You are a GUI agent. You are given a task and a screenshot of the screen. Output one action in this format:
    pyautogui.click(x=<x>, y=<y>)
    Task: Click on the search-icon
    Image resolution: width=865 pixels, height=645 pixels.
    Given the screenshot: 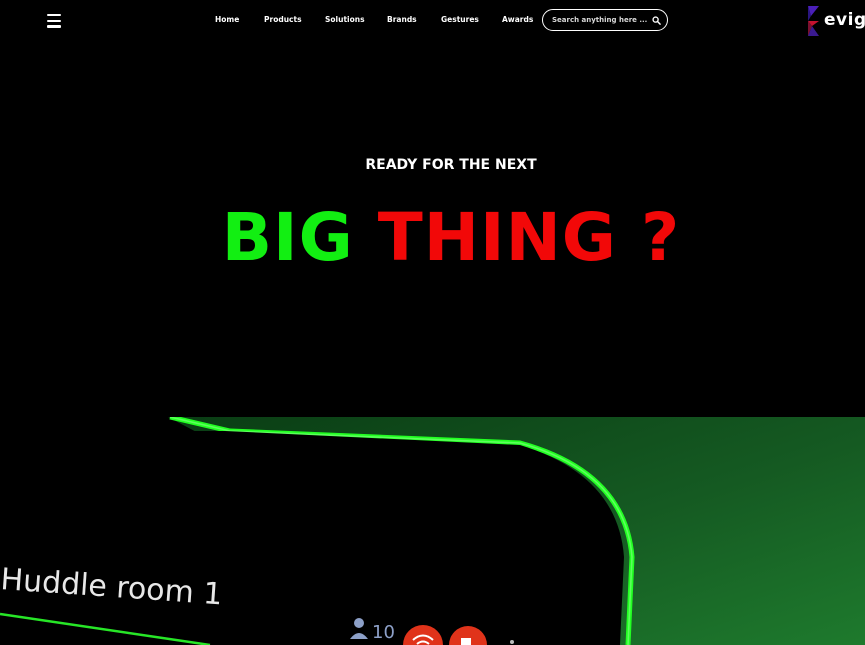 What is the action you would take?
    pyautogui.click(x=656, y=20)
    